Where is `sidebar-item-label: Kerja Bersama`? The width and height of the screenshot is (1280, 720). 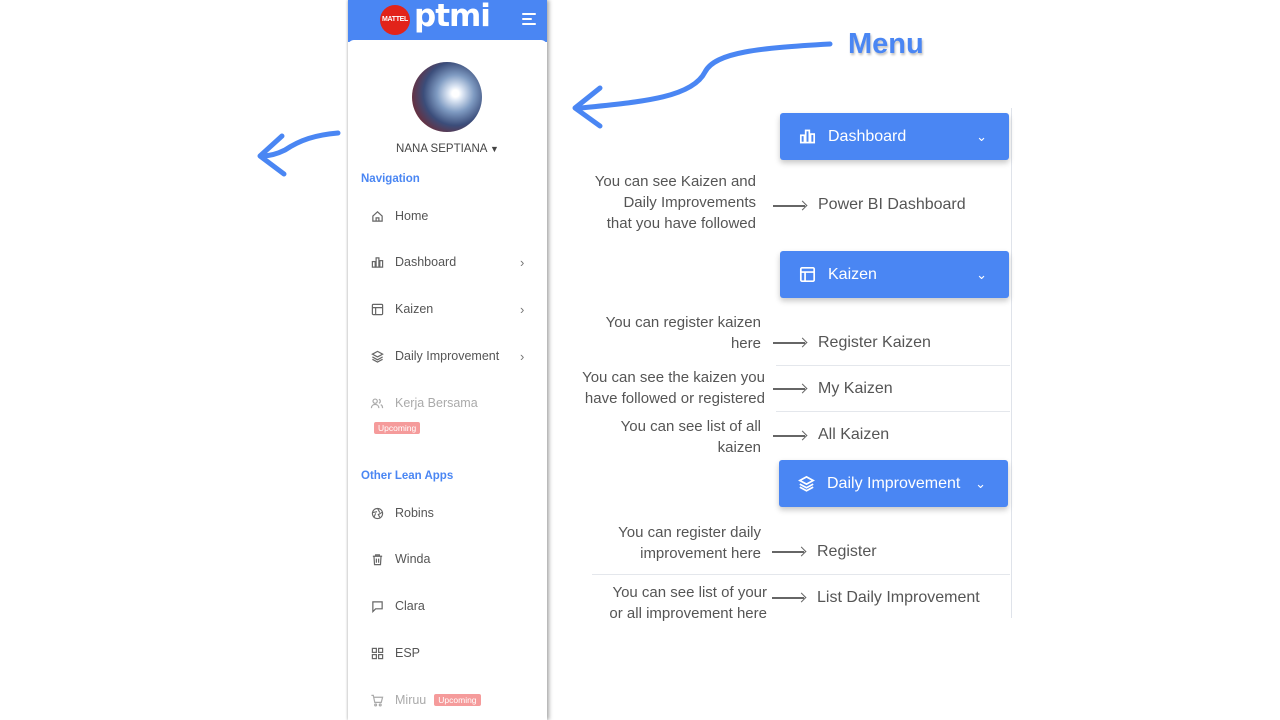 sidebar-item-label: Kerja Bersama is located at coordinates (436, 403).